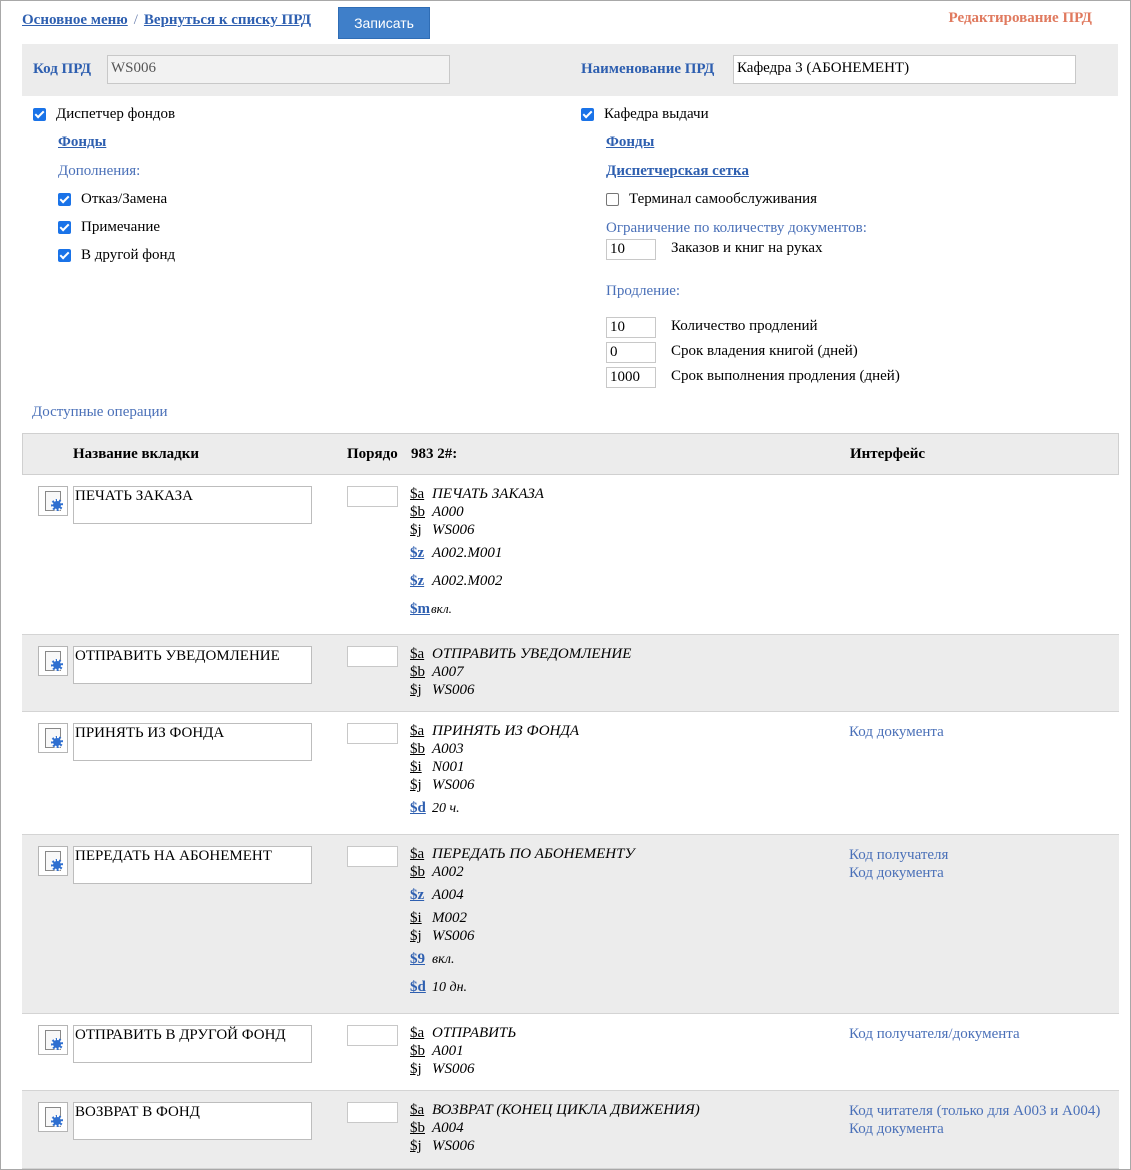  I want to click on dispatcher-checkbox: Диспетчер фондов, so click(104, 114).